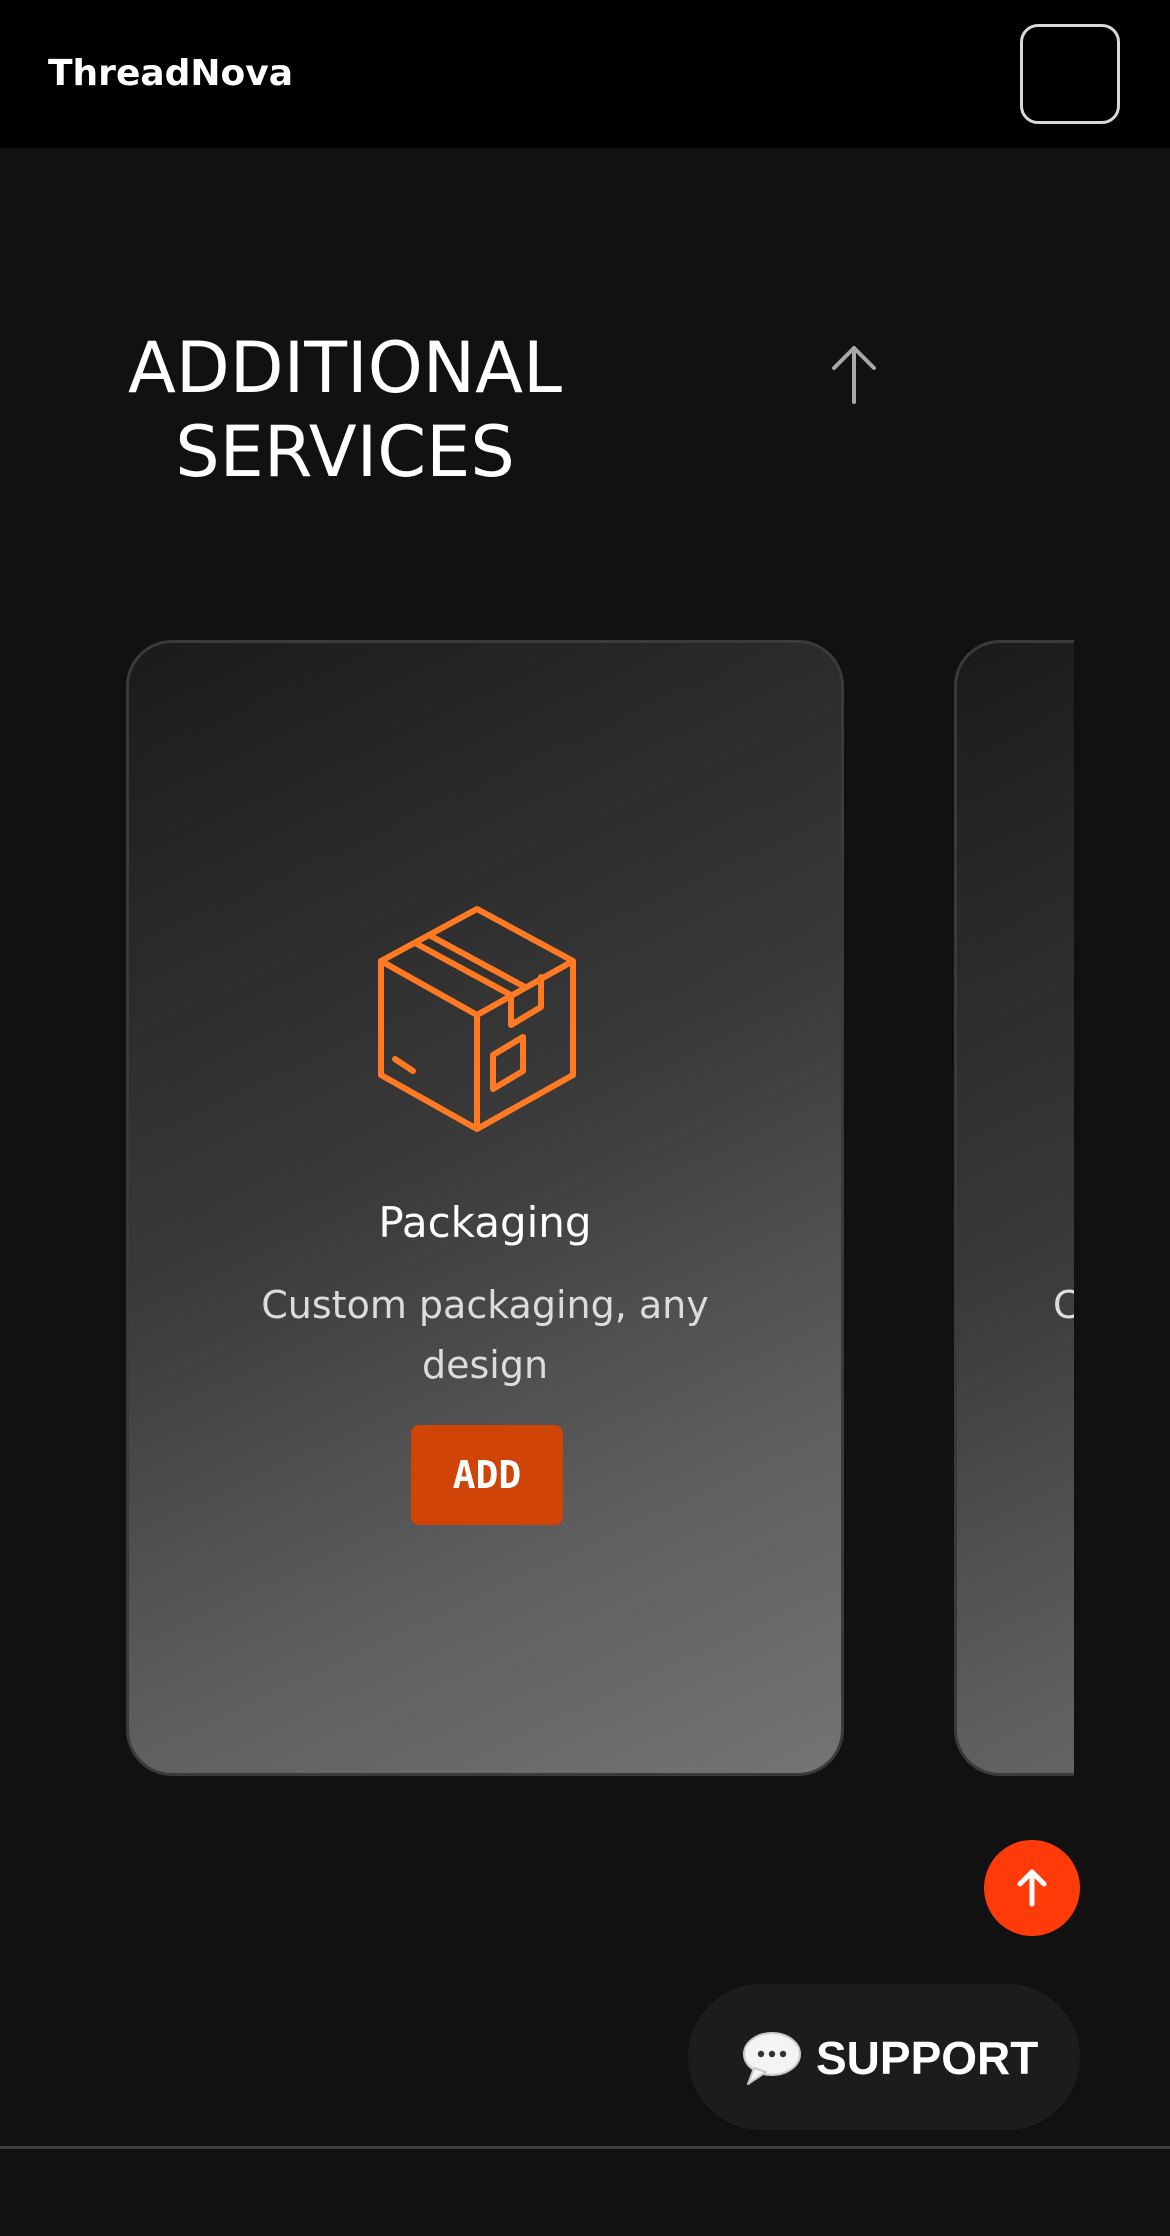 The height and width of the screenshot is (2236, 1170). Describe the element at coordinates (772, 2058) in the screenshot. I see `speech-bubble-icon` at that location.